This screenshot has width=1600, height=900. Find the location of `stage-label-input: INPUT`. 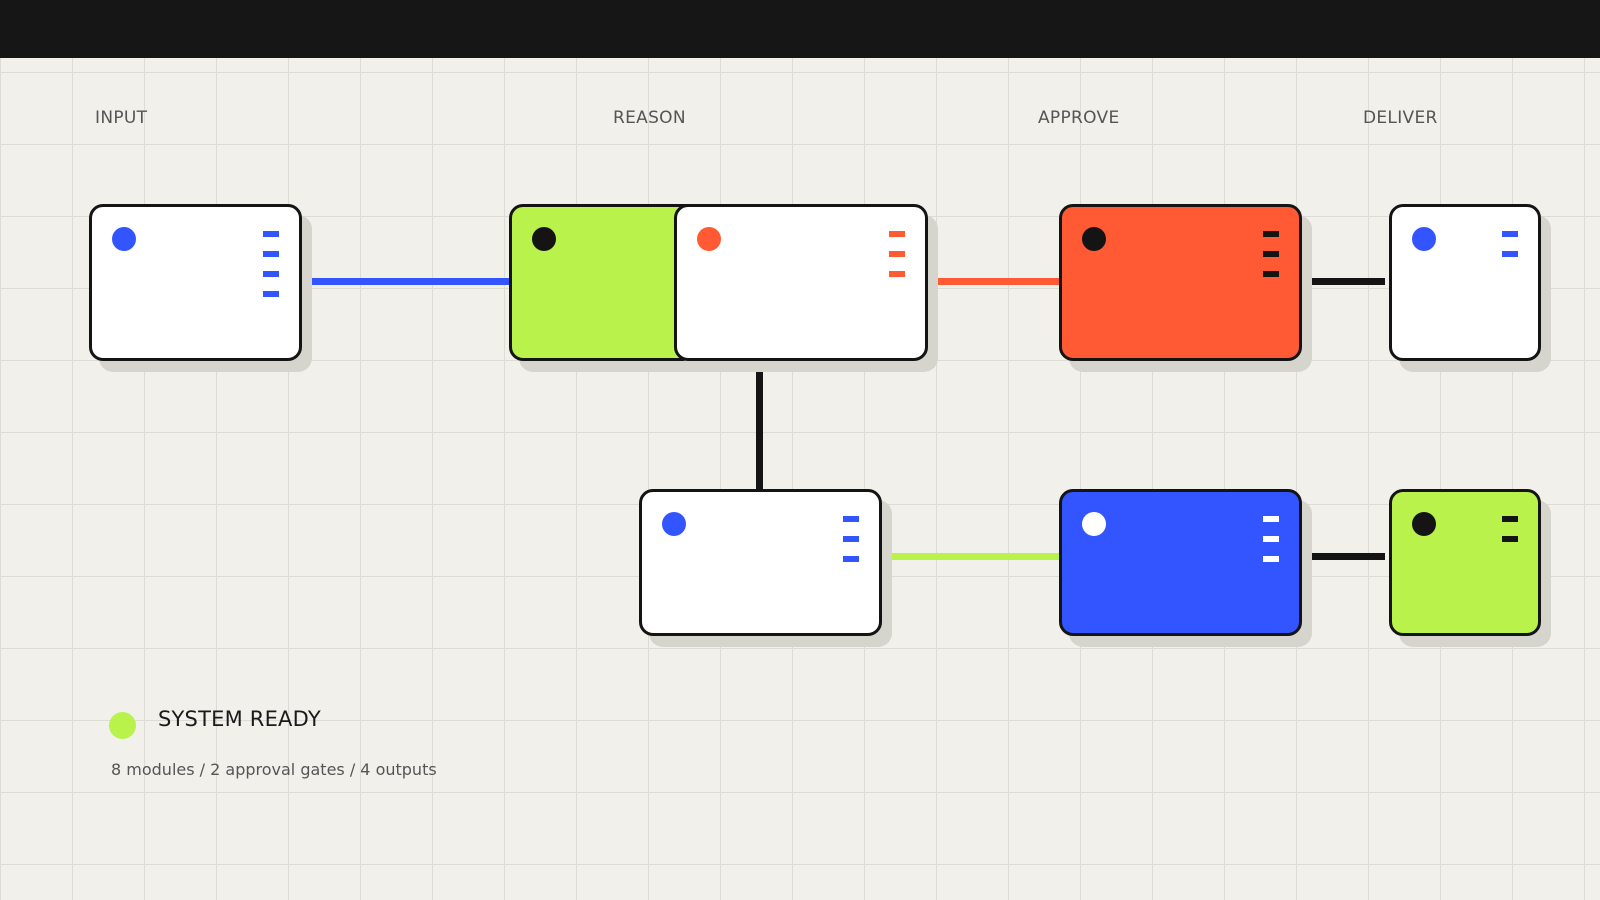

stage-label-input: INPUT is located at coordinates (121, 118).